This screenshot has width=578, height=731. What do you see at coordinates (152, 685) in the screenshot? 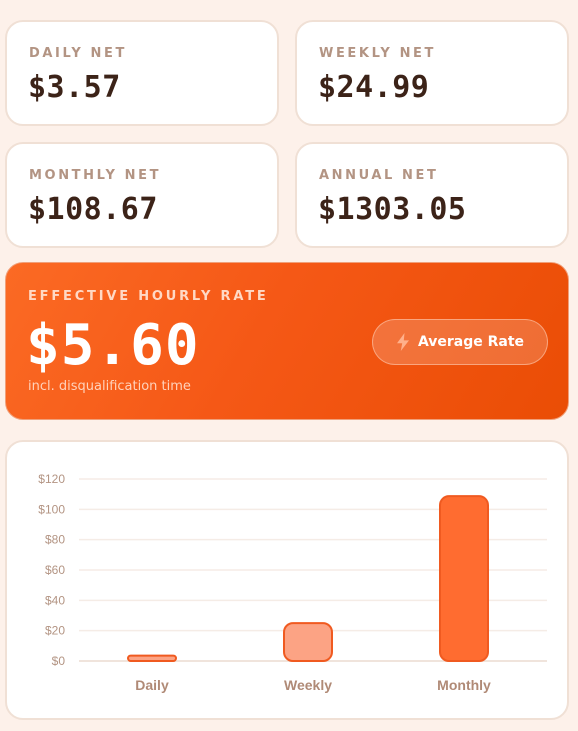
I see `x-tick-label: Daily` at bounding box center [152, 685].